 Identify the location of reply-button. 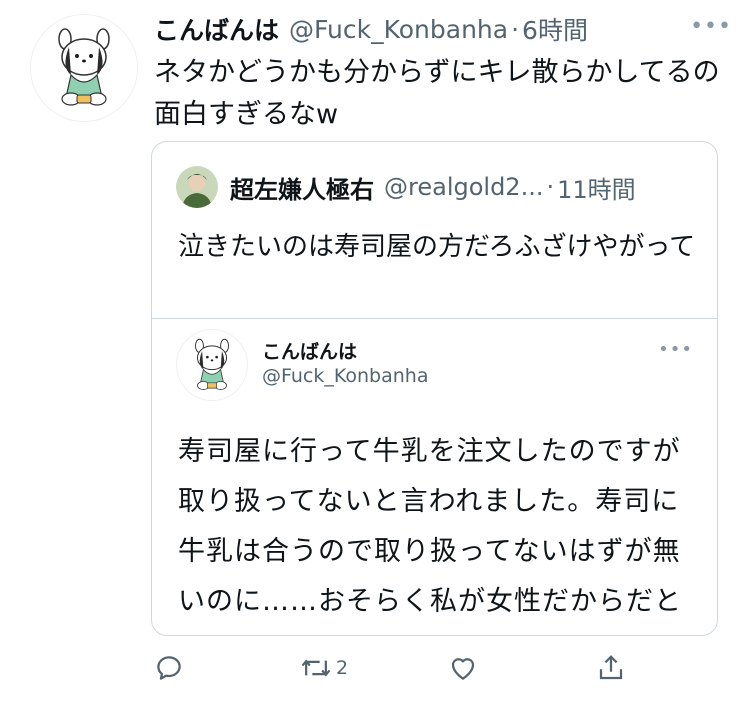
(169, 668).